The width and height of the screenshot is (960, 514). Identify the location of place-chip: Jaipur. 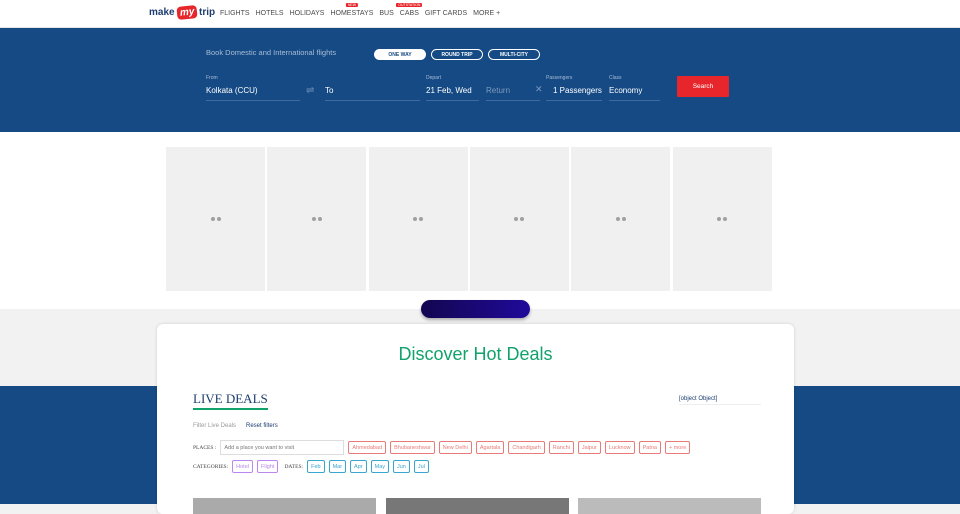
(589, 447).